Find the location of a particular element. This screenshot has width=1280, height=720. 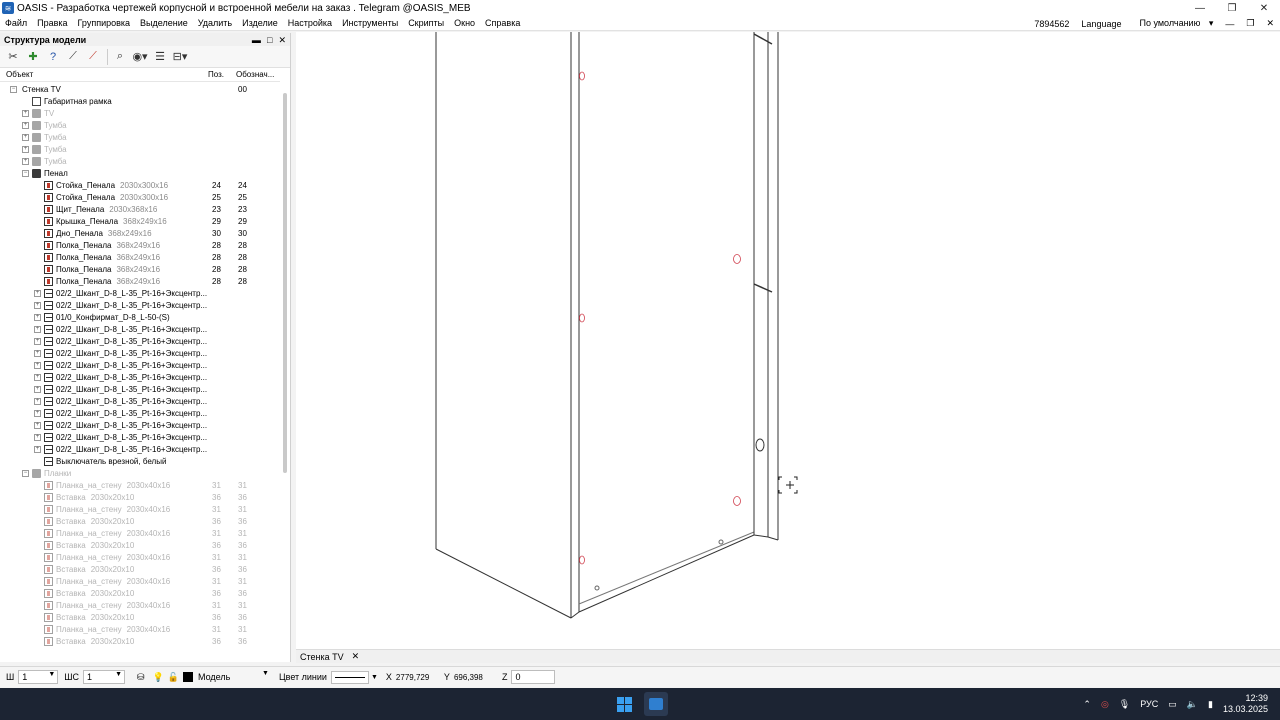

tree-row: Выключатель врезной, белый is located at coordinates (141, 461).